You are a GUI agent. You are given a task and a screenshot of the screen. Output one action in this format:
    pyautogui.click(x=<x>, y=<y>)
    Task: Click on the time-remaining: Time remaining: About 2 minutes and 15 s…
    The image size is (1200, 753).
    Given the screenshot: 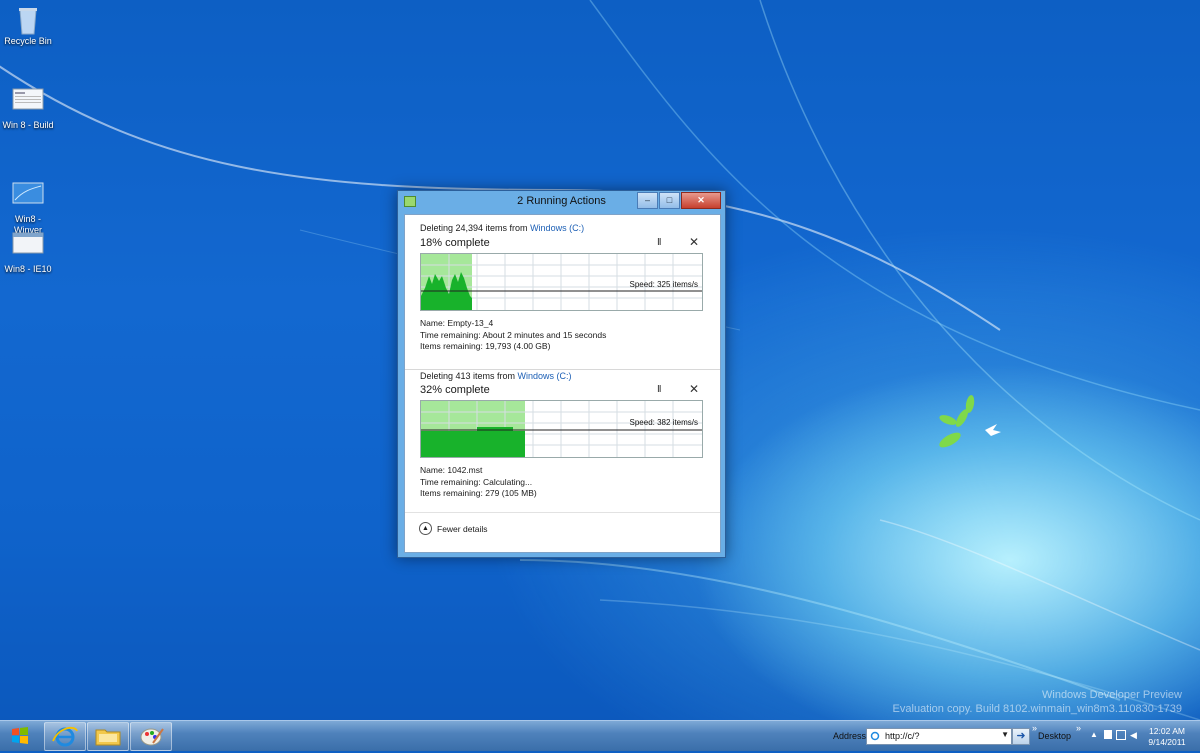 What is the action you would take?
    pyautogui.click(x=513, y=334)
    